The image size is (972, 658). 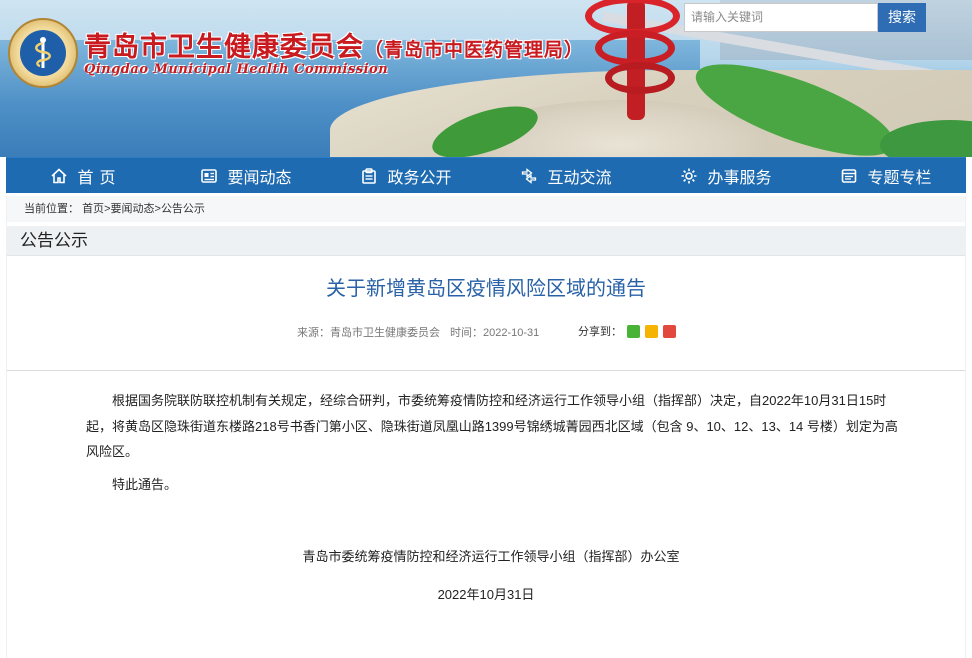 What do you see at coordinates (99, 178) in the screenshot?
I see `nav-label: 首页` at bounding box center [99, 178].